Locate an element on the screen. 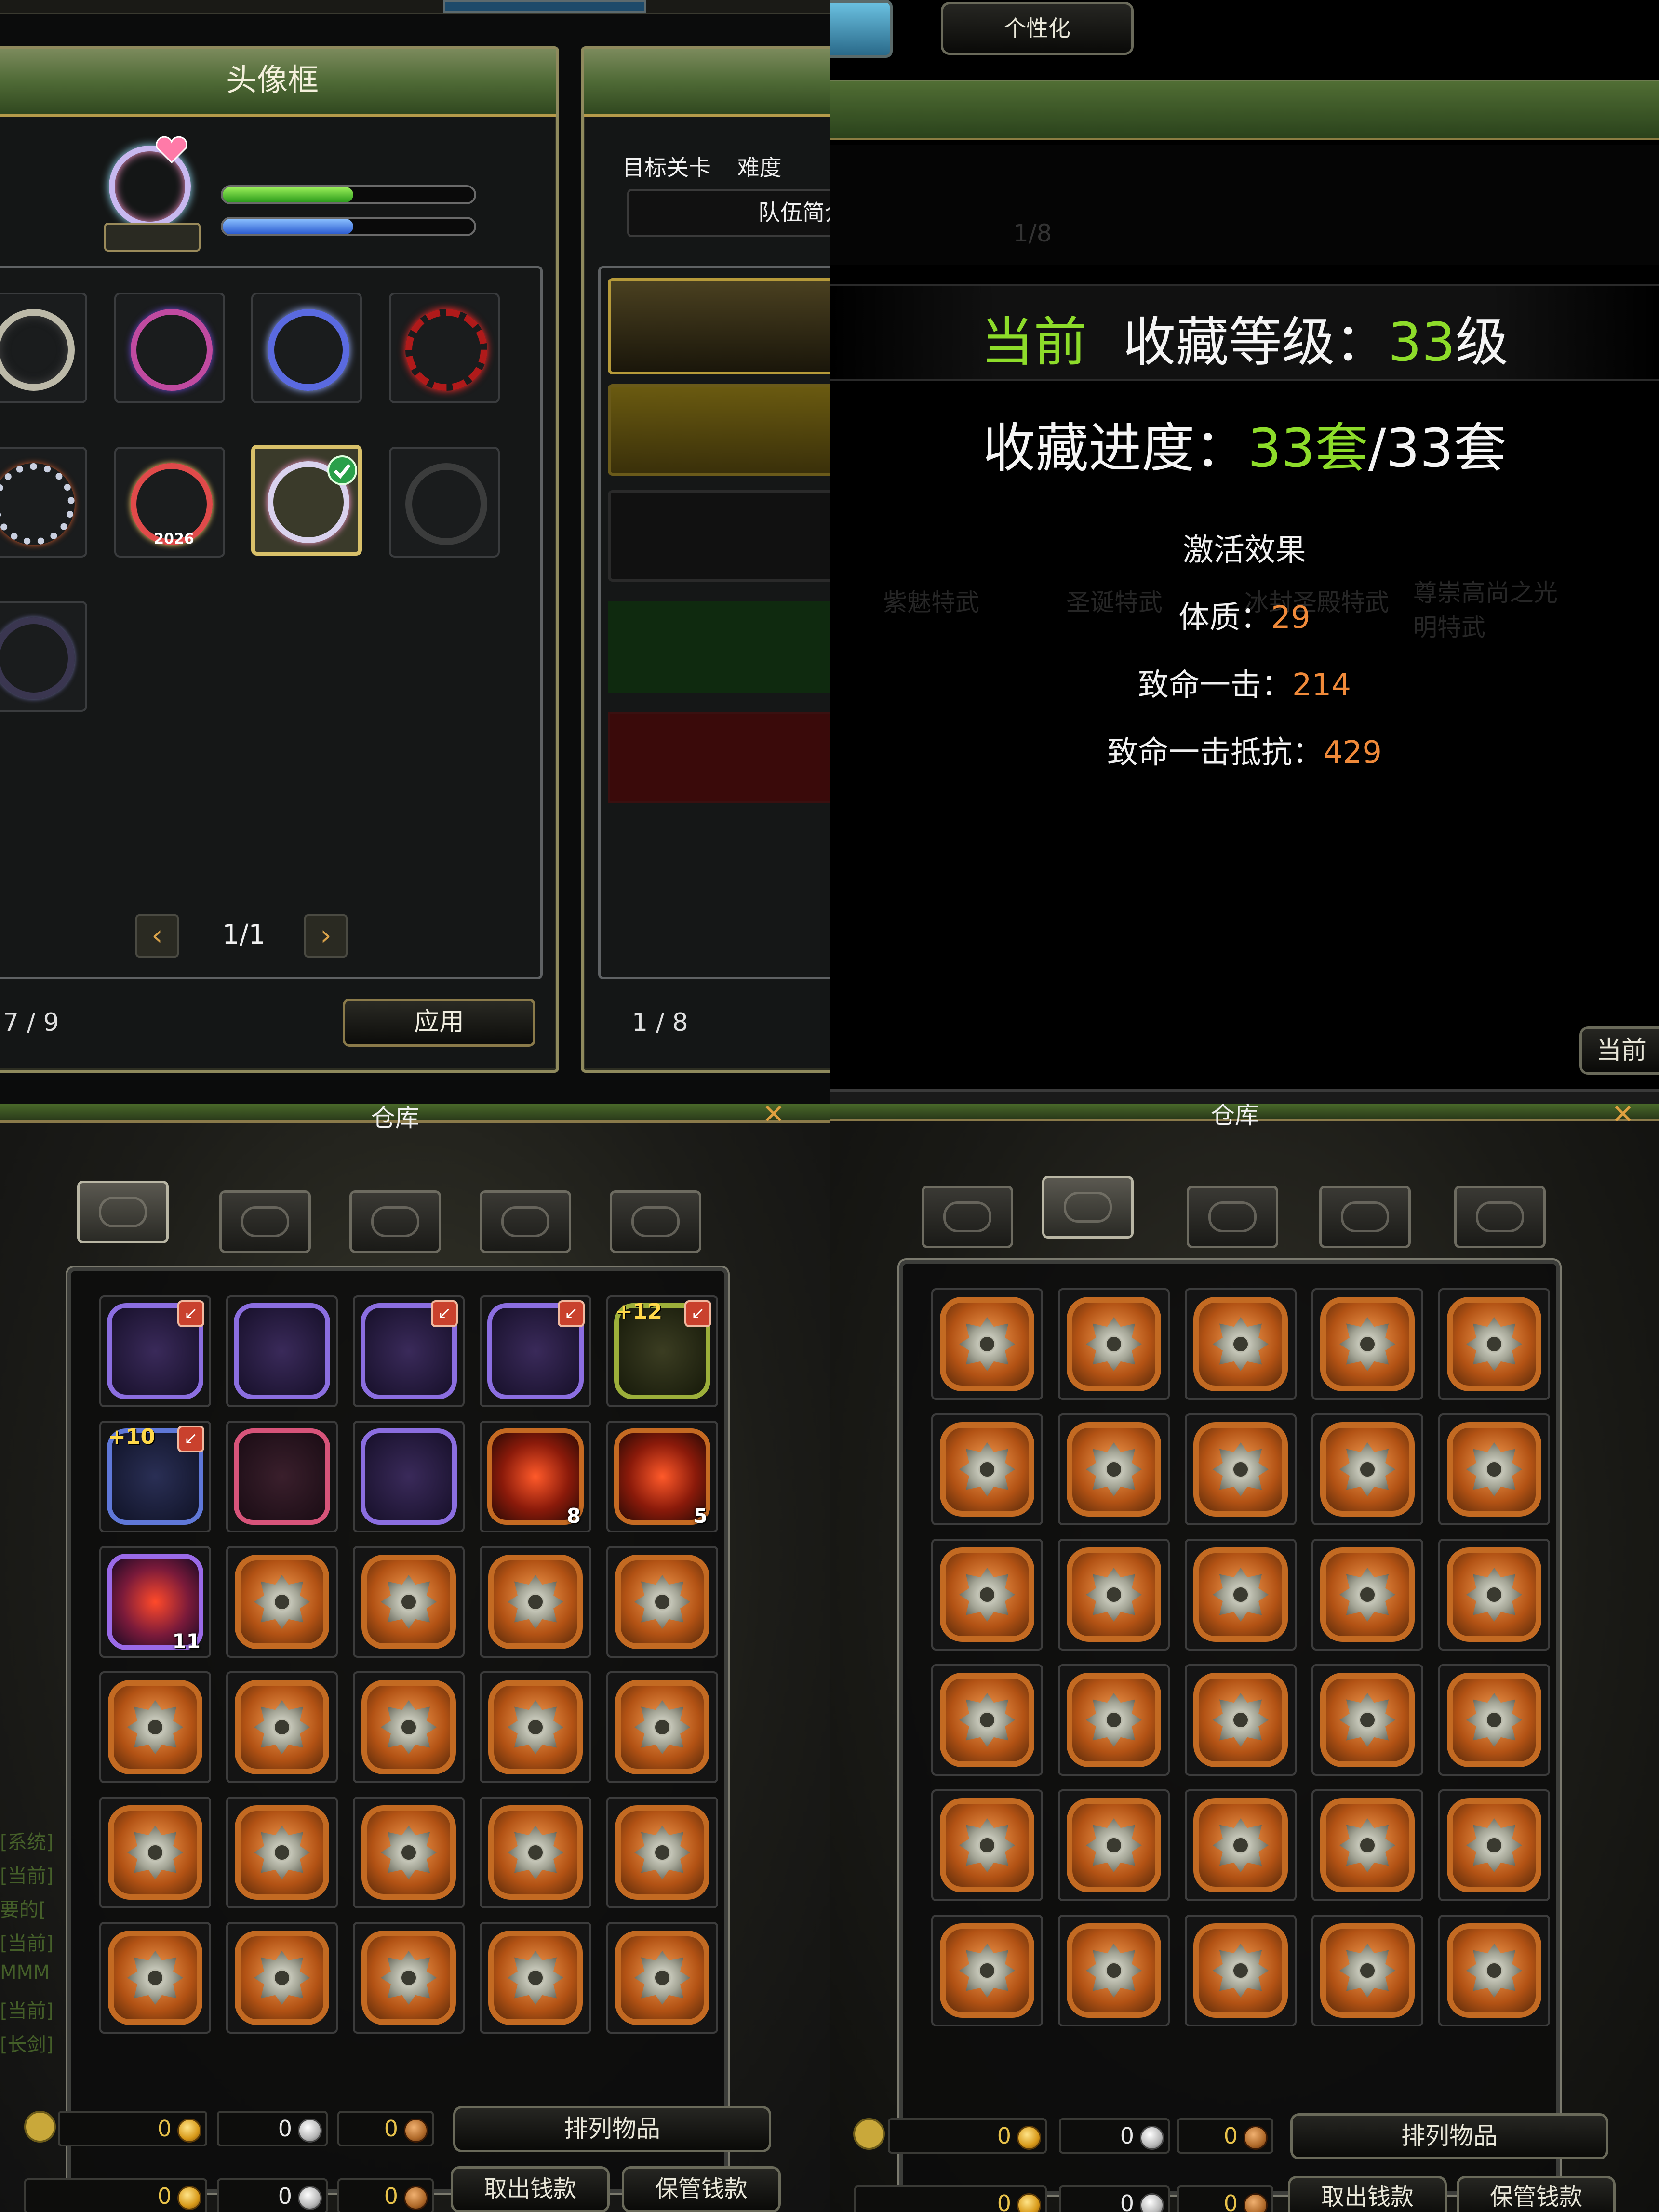  tab-active-partial is located at coordinates (861, 29).